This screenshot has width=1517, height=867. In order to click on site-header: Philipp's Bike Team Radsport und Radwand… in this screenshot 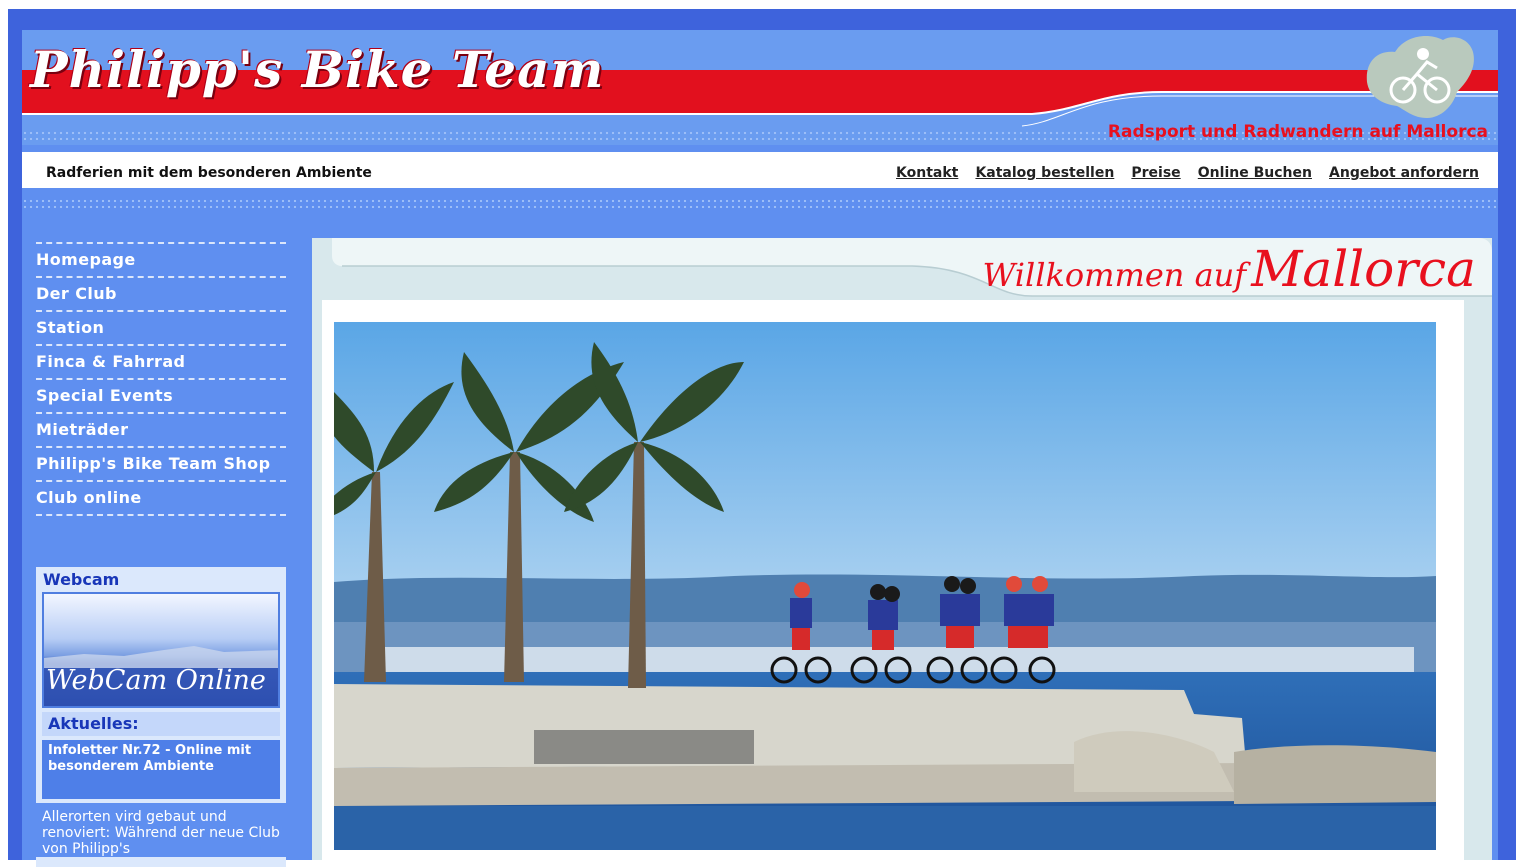, I will do `click(760, 87)`.